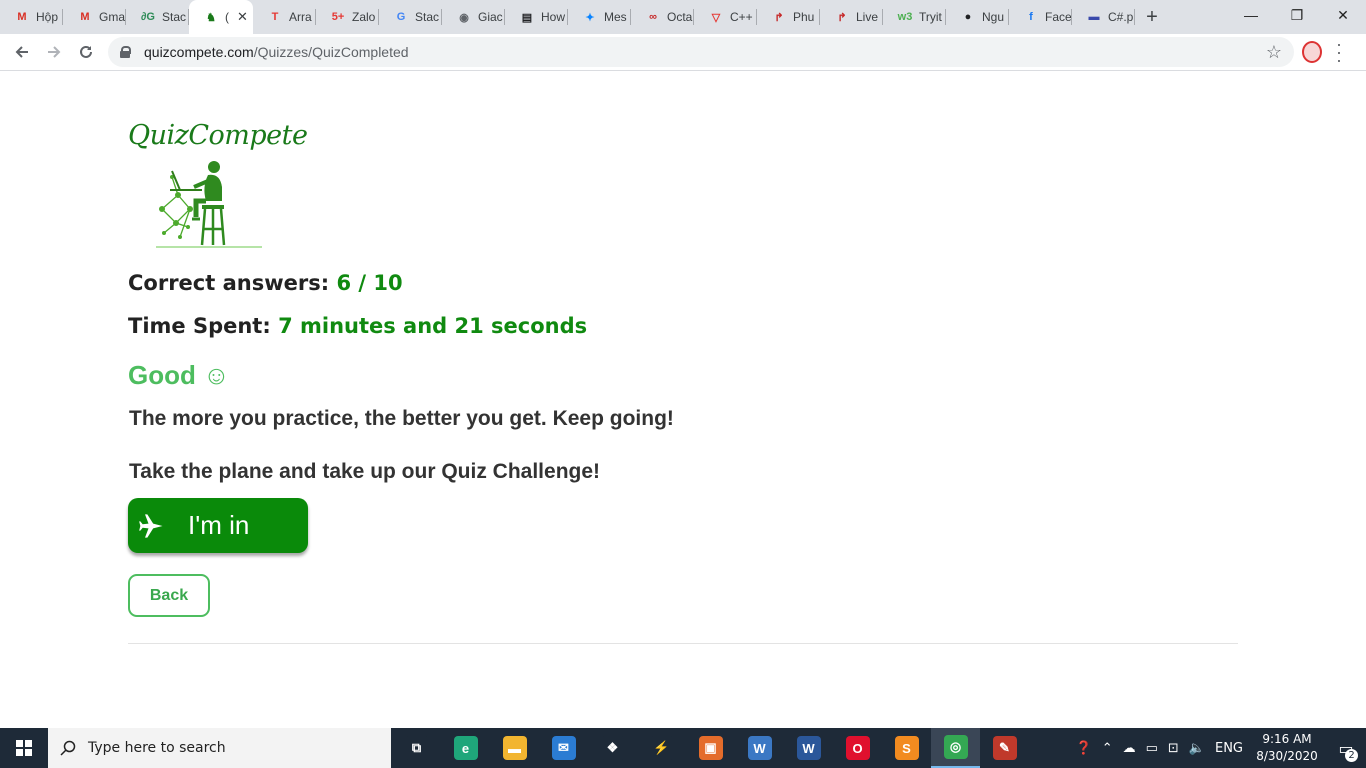 The image size is (1366, 768). I want to click on browser-menu-icon: · · ·, so click(1339, 52).